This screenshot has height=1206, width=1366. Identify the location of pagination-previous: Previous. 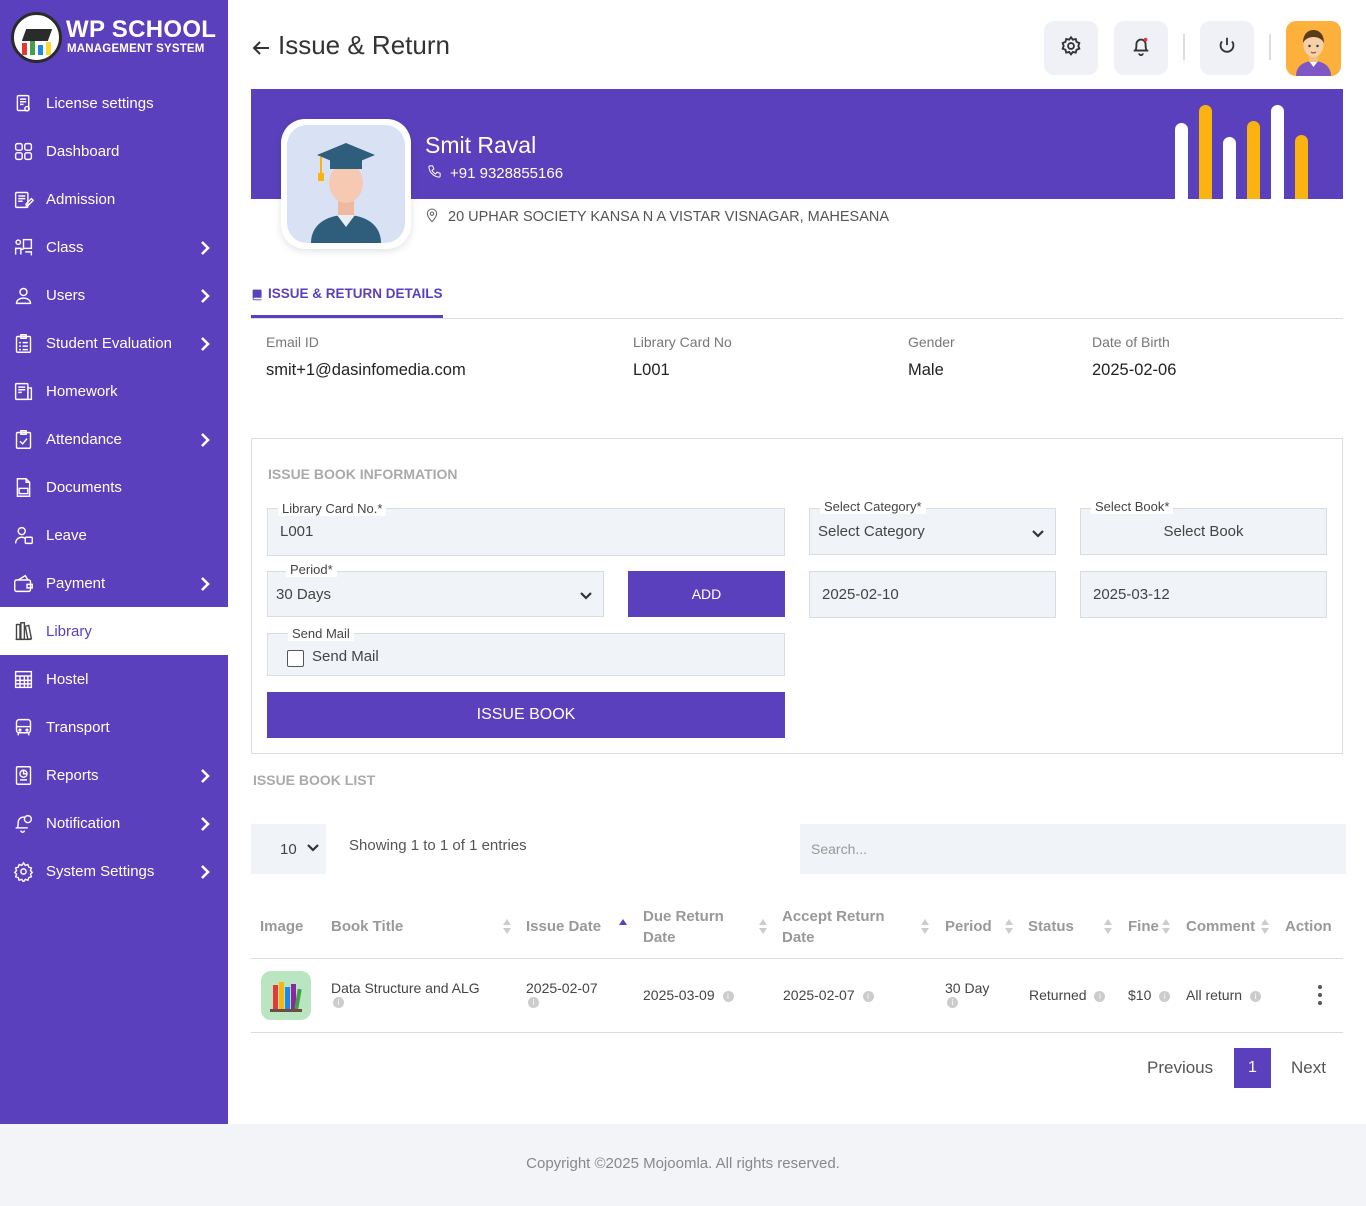
(1180, 1068).